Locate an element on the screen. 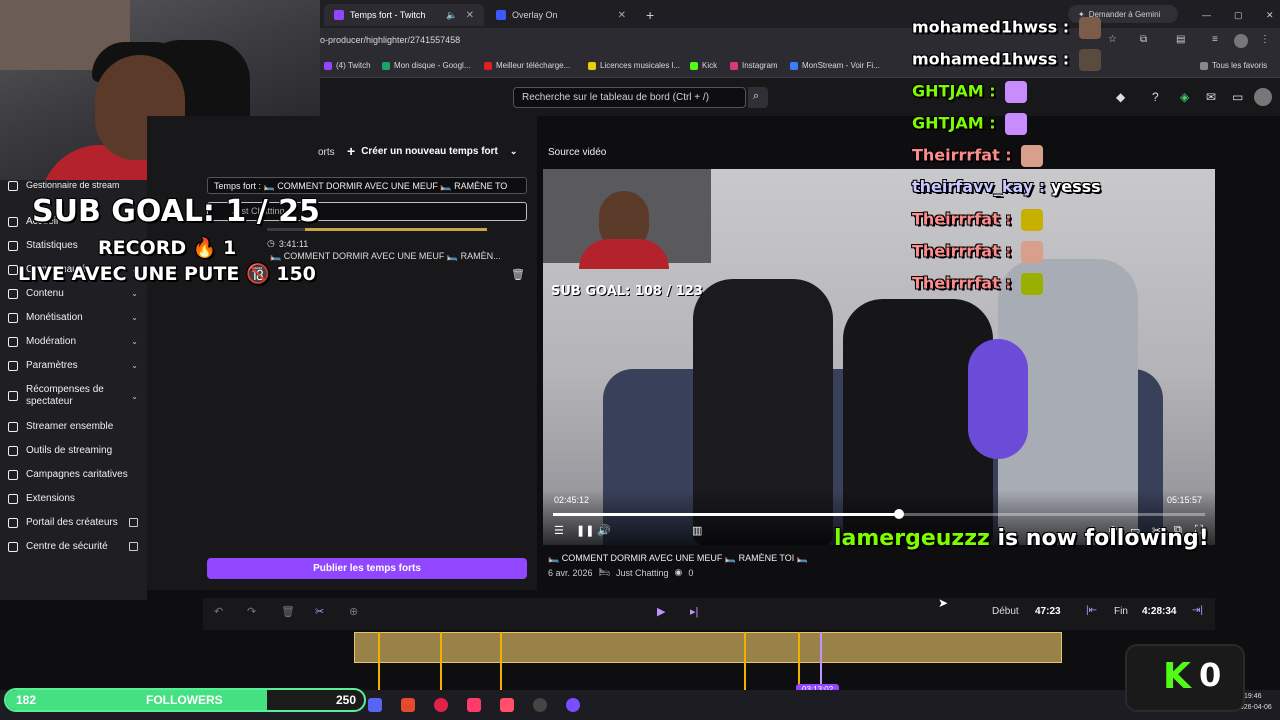  help-icon: ? is located at coordinates (1155, 97).